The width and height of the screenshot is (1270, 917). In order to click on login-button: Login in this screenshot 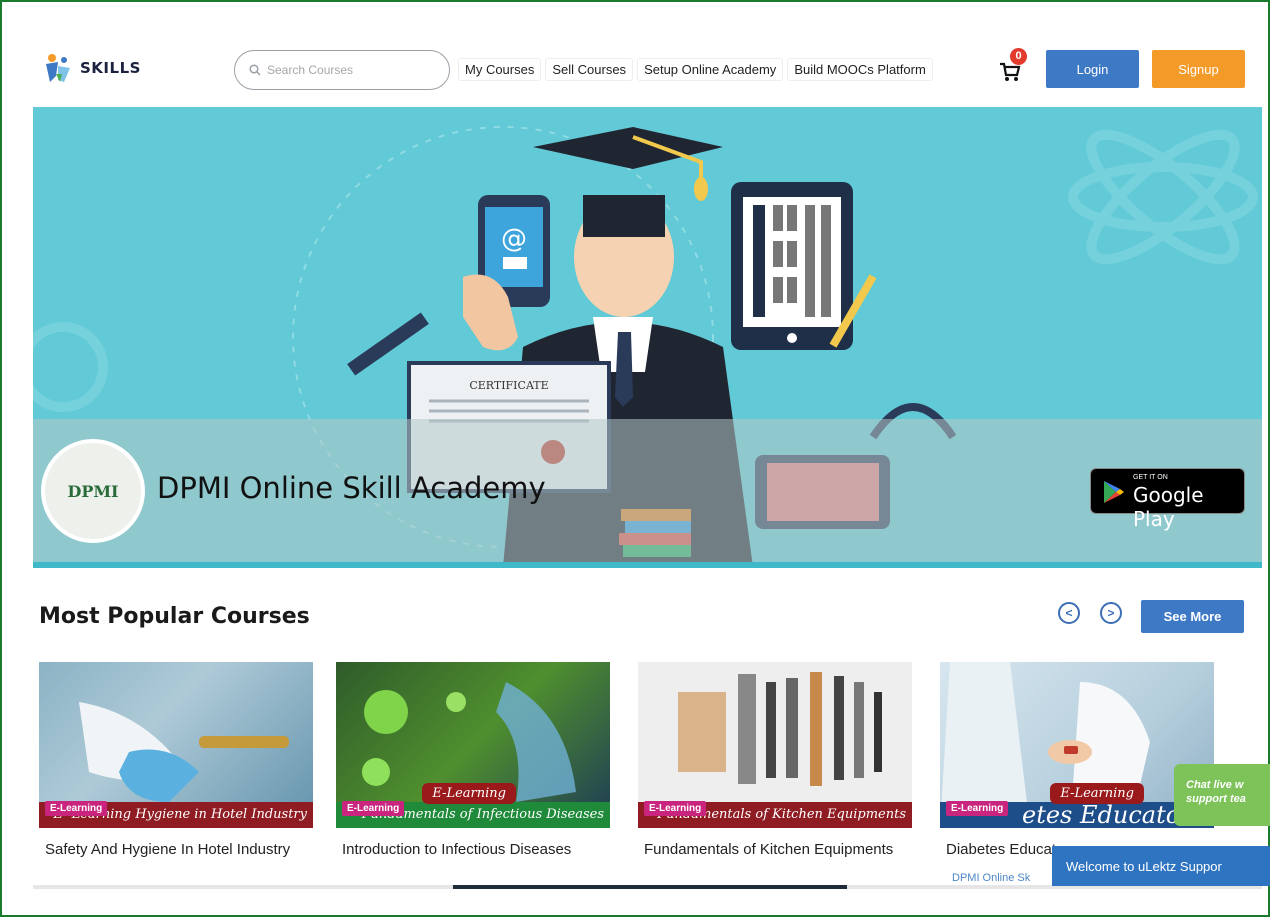, I will do `click(1092, 69)`.